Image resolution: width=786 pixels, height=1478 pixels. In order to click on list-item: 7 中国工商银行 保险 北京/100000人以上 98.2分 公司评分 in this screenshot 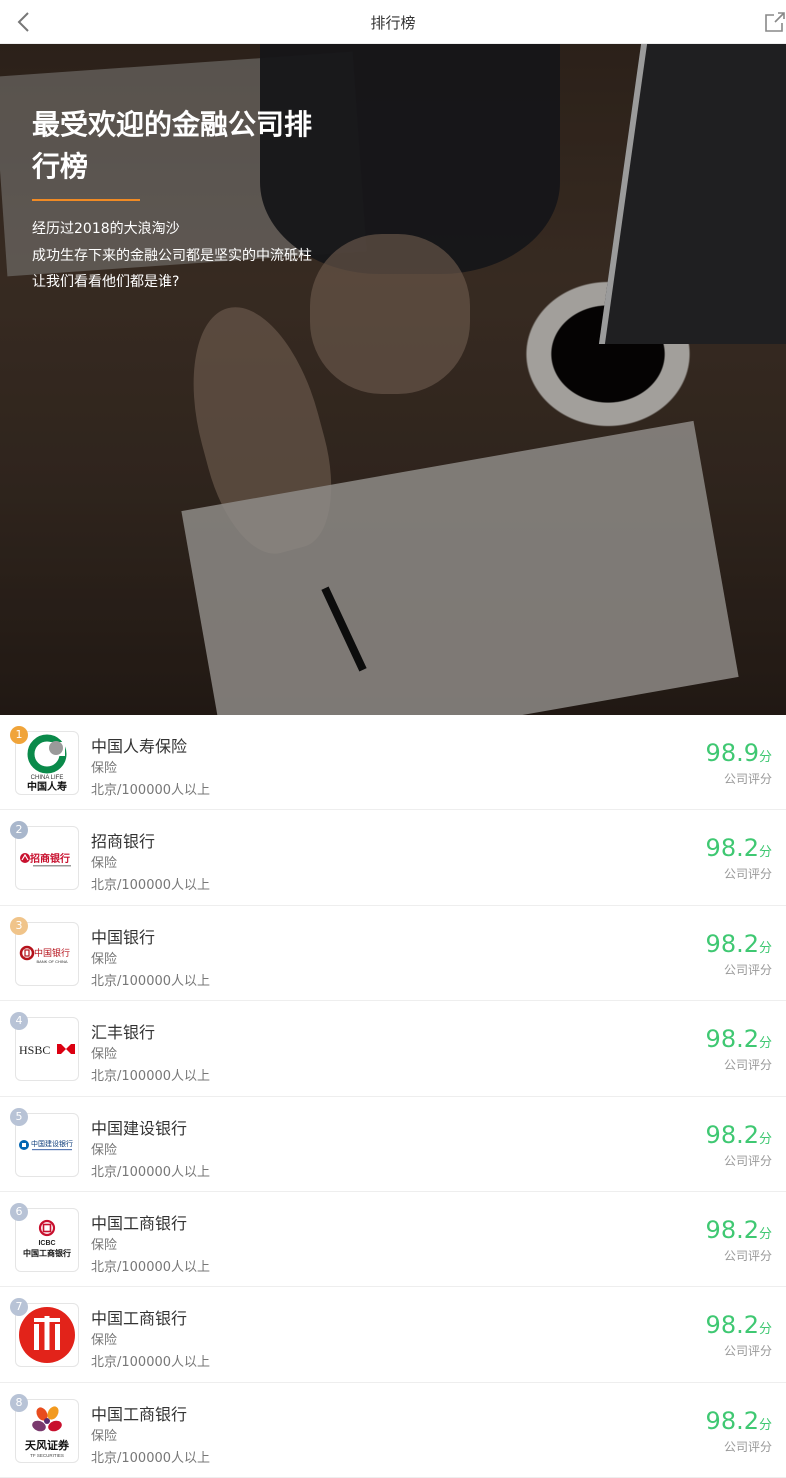, I will do `click(393, 1335)`.